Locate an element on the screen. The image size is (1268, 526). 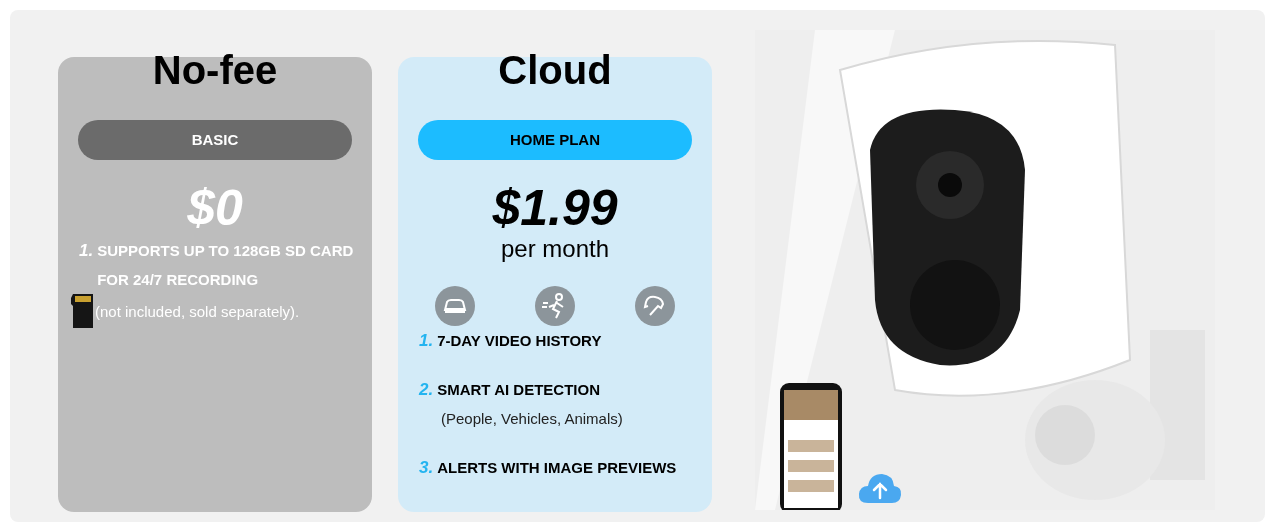
running-person-icon is located at coordinates (555, 306).